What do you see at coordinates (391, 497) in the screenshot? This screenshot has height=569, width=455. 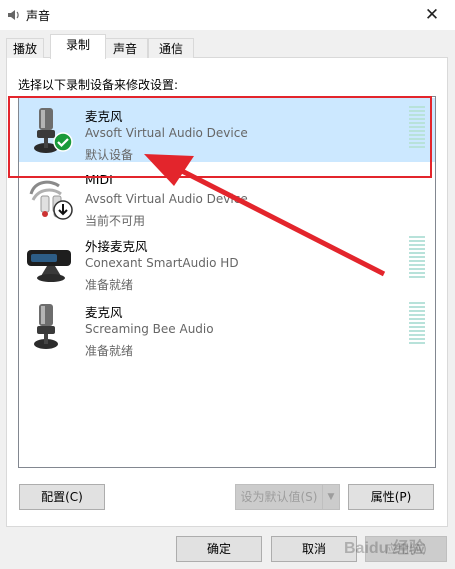 I see `properties-button: 属性(P)` at bounding box center [391, 497].